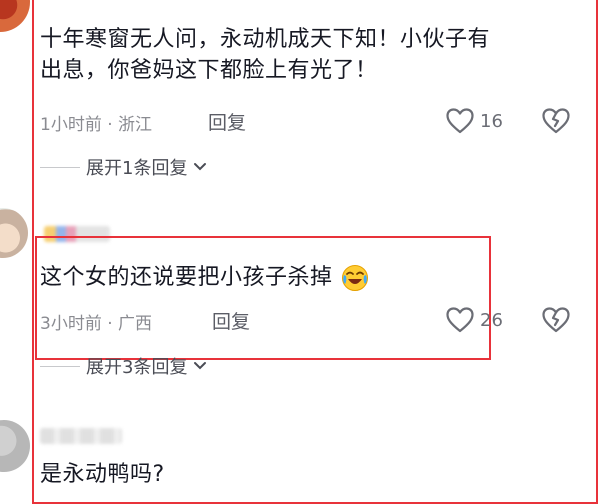  Describe the element at coordinates (355, 278) in the screenshot. I see `laughing-emoji-icon` at that location.